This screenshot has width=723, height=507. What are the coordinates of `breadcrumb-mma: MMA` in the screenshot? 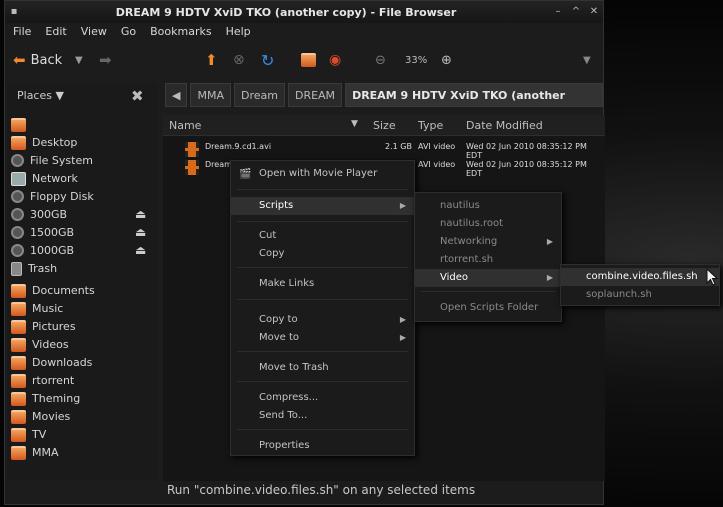 It's located at (210, 95).